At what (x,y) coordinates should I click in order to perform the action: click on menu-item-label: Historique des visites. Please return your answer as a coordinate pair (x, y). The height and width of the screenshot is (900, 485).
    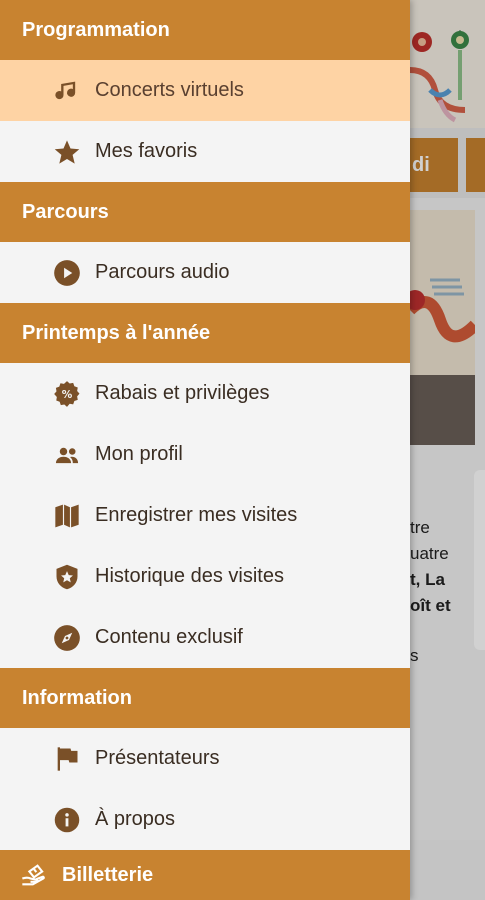
    Looking at the image, I should click on (189, 576).